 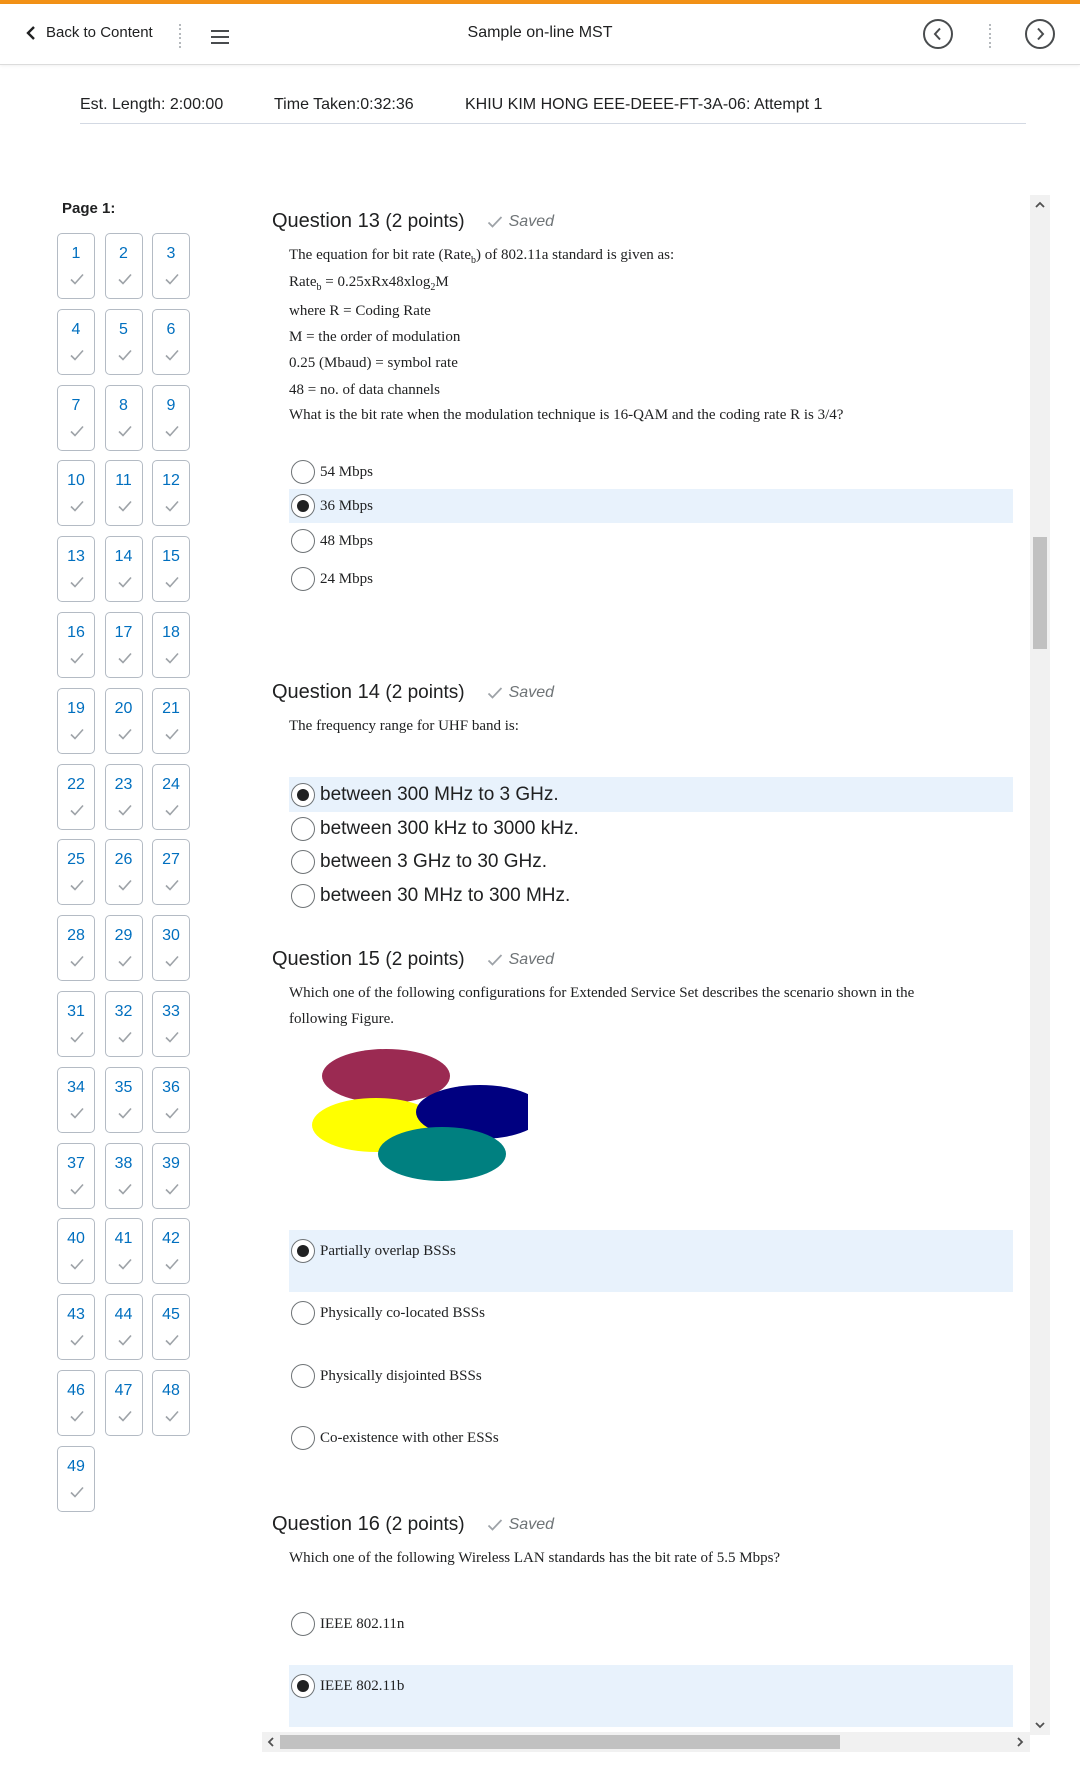 I want to click on answer-option: 24 Mbps, so click(x=651, y=579).